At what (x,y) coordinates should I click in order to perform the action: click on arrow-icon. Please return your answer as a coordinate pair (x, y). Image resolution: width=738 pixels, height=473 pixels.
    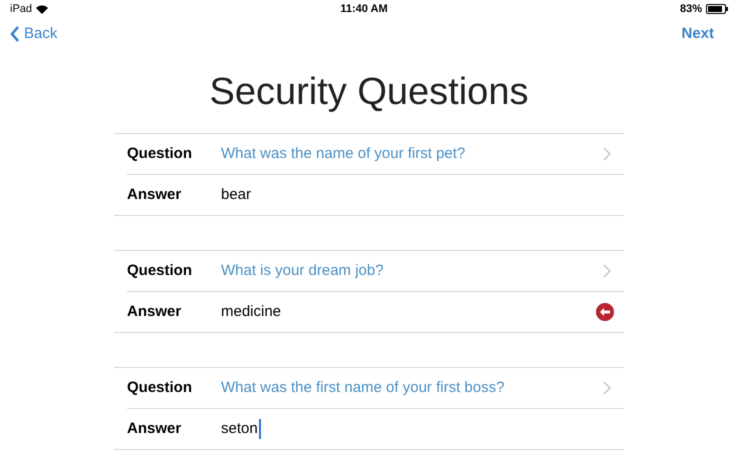
    Looking at the image, I should click on (605, 312).